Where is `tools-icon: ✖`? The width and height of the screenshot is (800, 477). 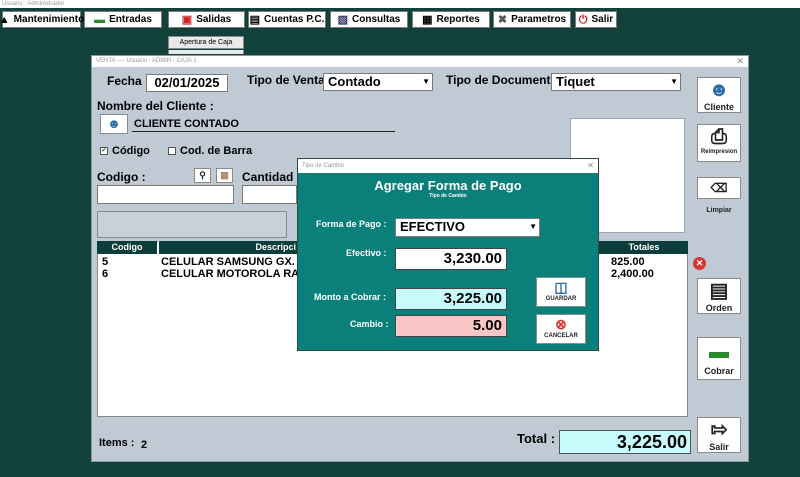 tools-icon: ✖ is located at coordinates (502, 19).